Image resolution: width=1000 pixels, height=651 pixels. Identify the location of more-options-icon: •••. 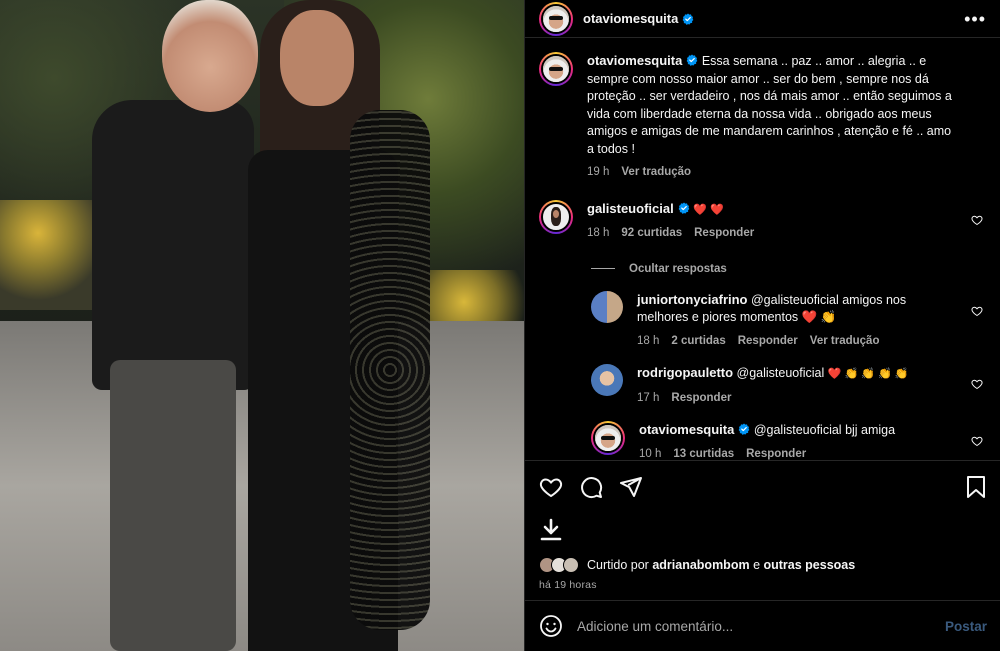
(975, 19).